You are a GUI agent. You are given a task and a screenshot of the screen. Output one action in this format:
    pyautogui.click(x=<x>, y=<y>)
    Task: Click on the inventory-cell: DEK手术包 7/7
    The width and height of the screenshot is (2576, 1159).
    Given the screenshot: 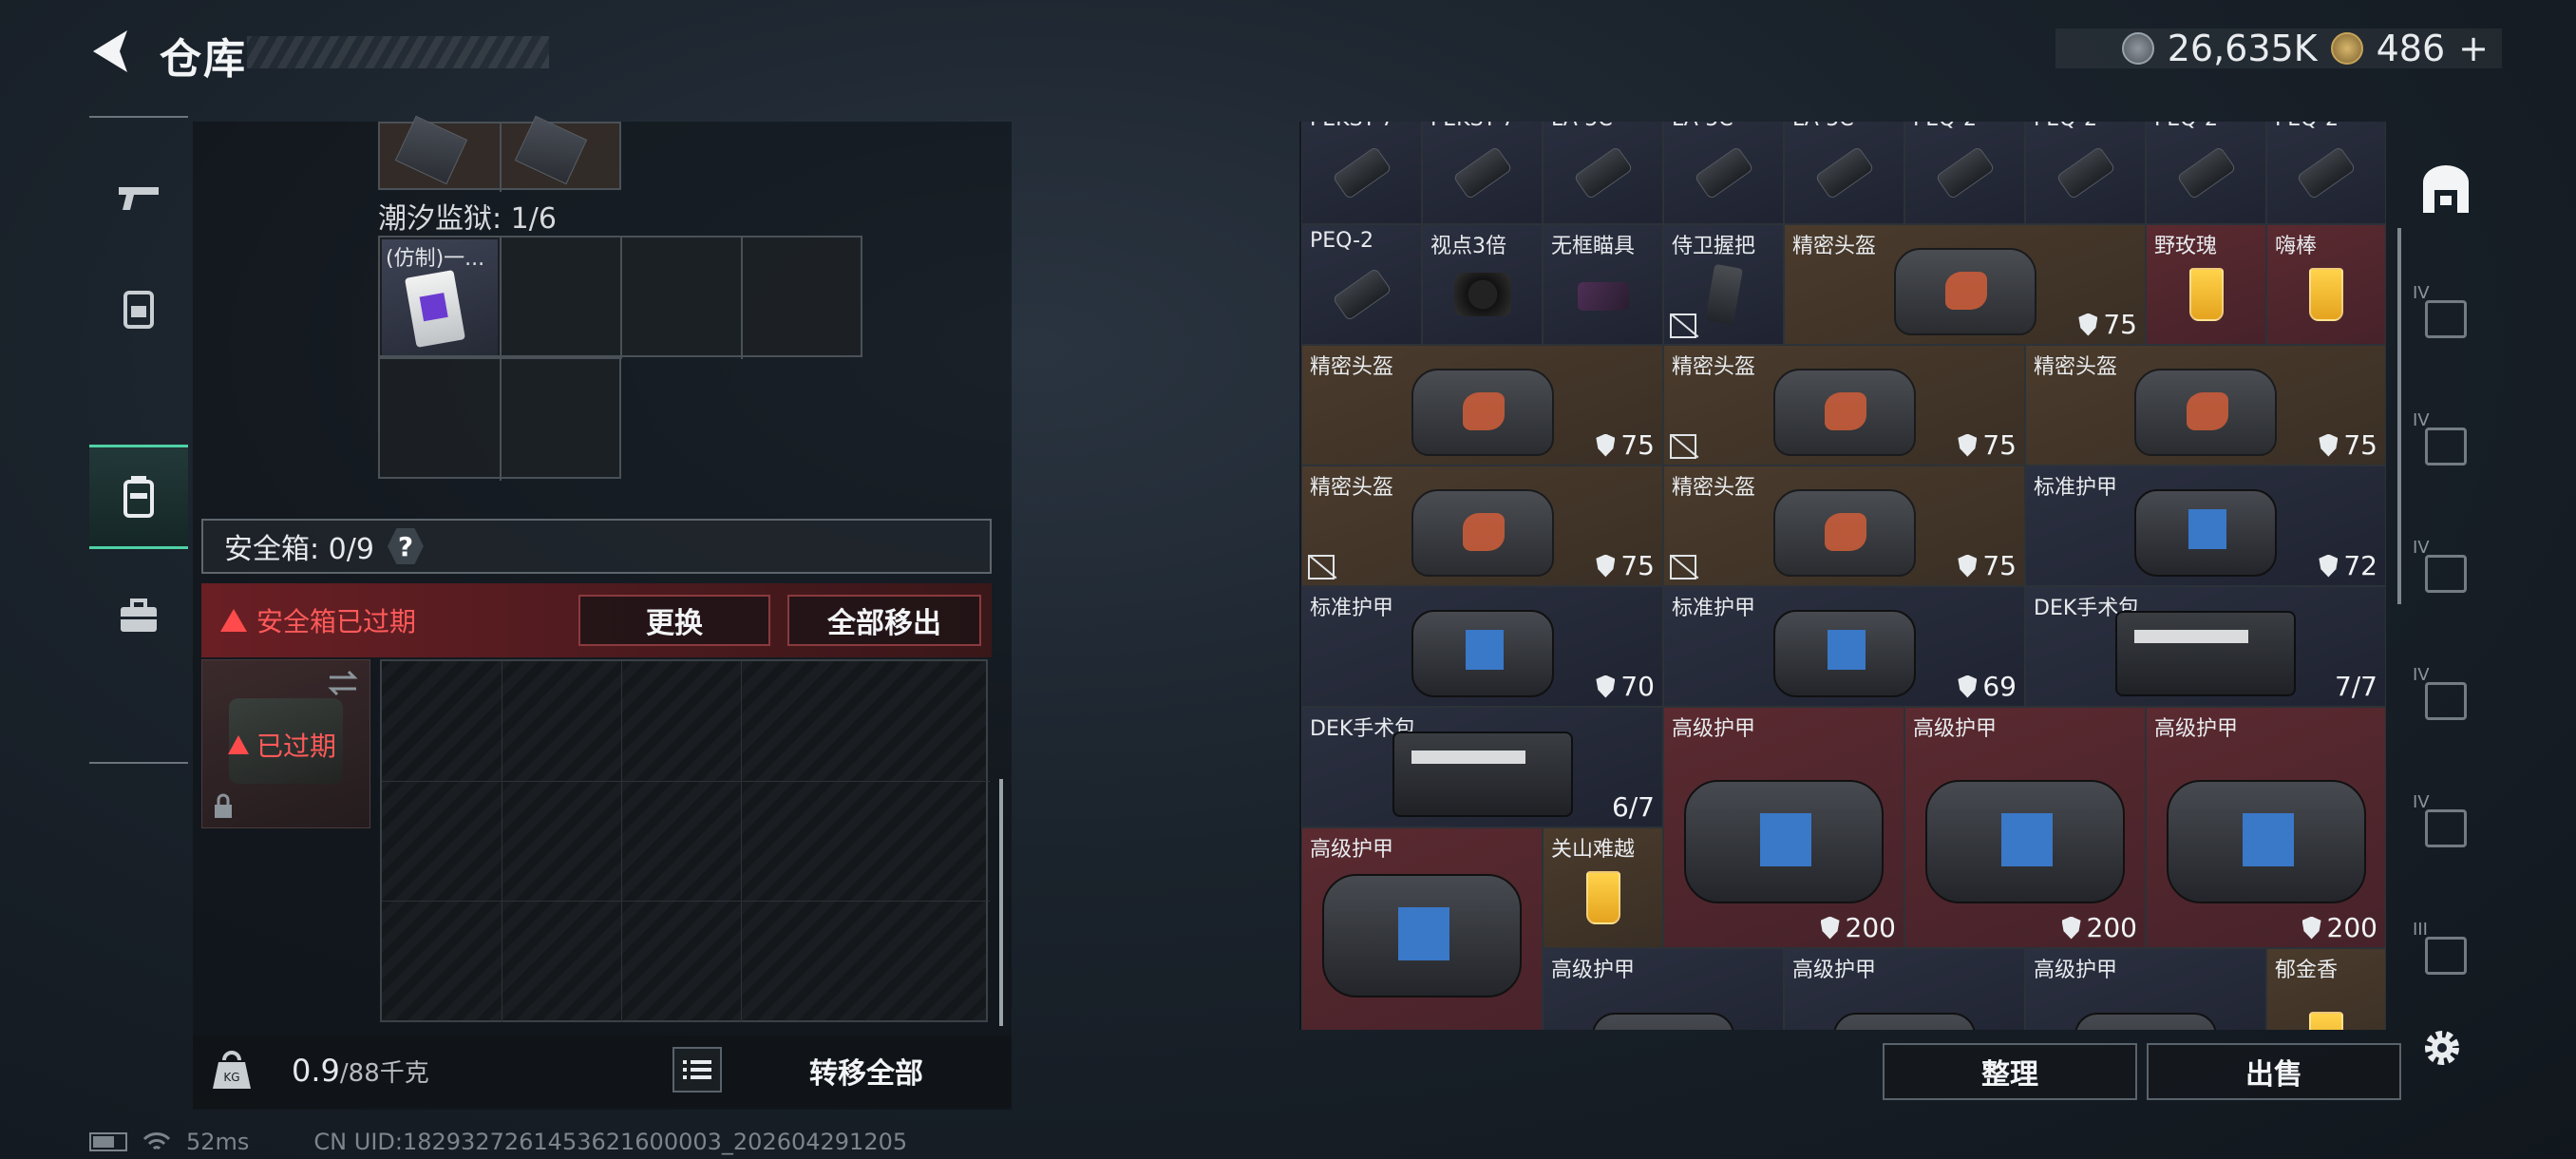 What is the action you would take?
    pyautogui.click(x=2205, y=646)
    